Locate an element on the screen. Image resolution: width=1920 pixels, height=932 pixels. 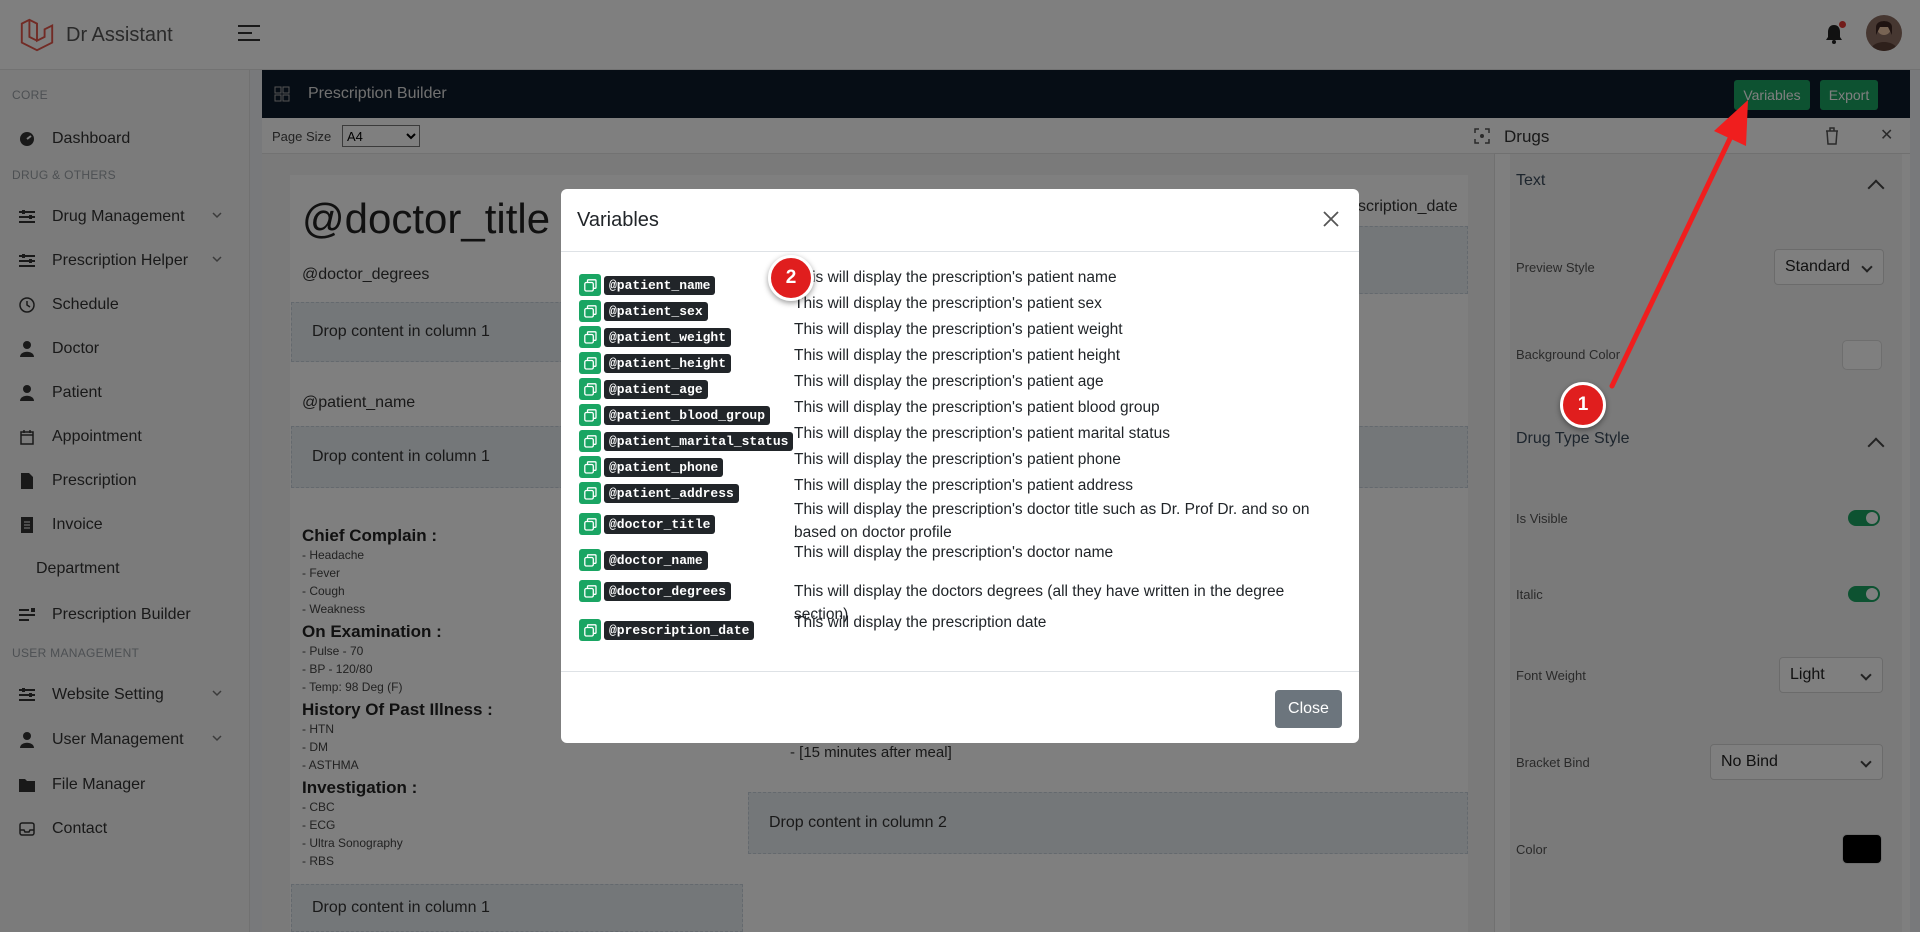
annotation-badge-2: 2 is located at coordinates (791, 278).